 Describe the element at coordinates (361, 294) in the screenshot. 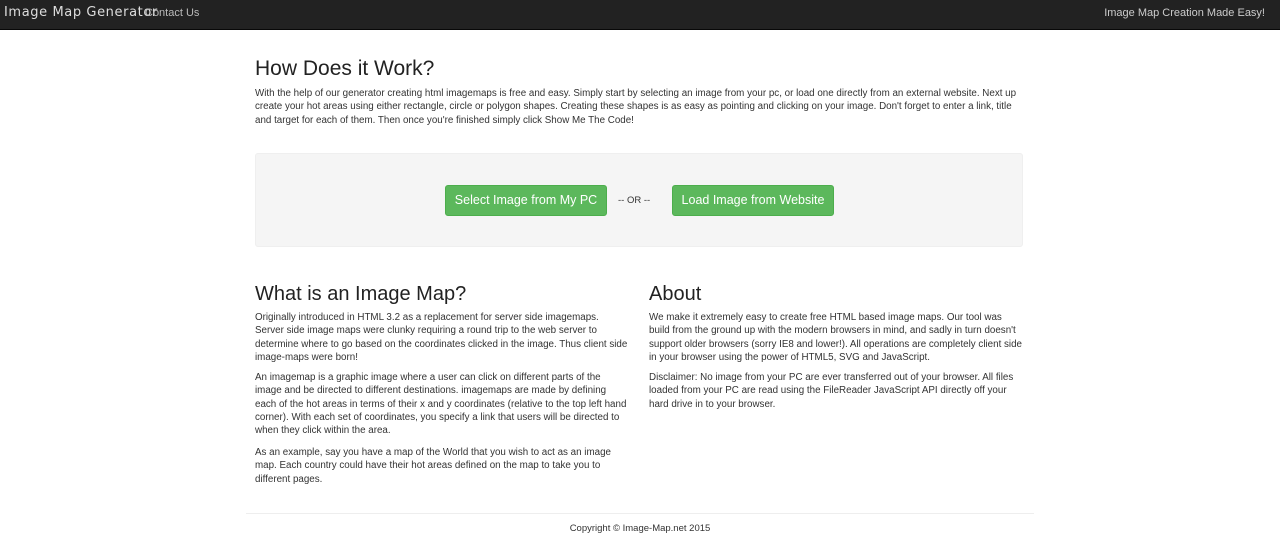

I see `what-is-title: What is an Image Map?` at that location.